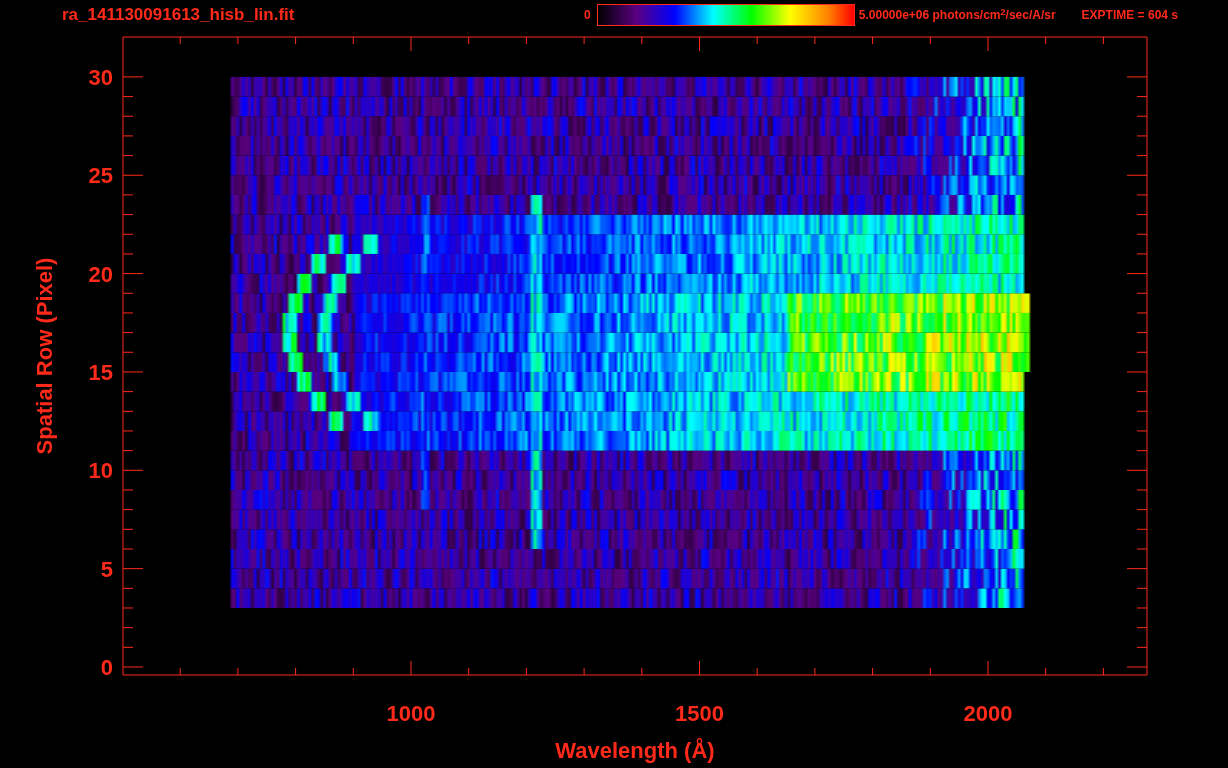 Image resolution: width=1228 pixels, height=768 pixels. What do you see at coordinates (699, 713) in the screenshot?
I see `x-tick-label: 1500` at bounding box center [699, 713].